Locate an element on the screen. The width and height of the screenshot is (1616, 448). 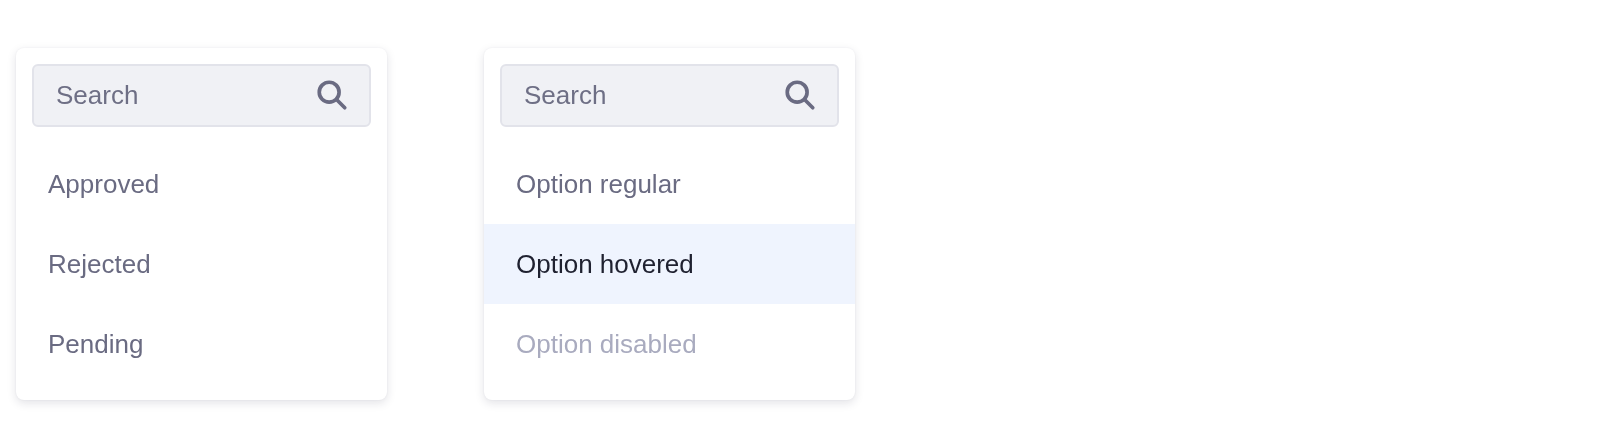
dropdown-option: Option hovered is located at coordinates (669, 264).